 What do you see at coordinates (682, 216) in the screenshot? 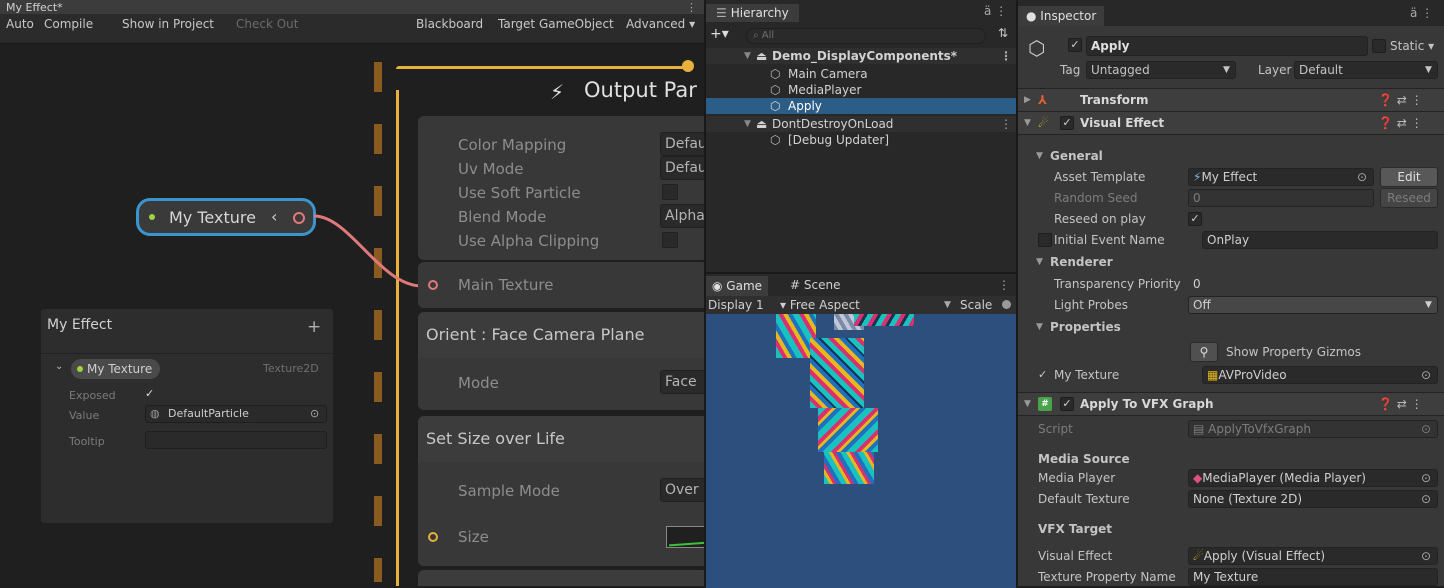
I see `blend-mode-dropdown: Alpha` at bounding box center [682, 216].